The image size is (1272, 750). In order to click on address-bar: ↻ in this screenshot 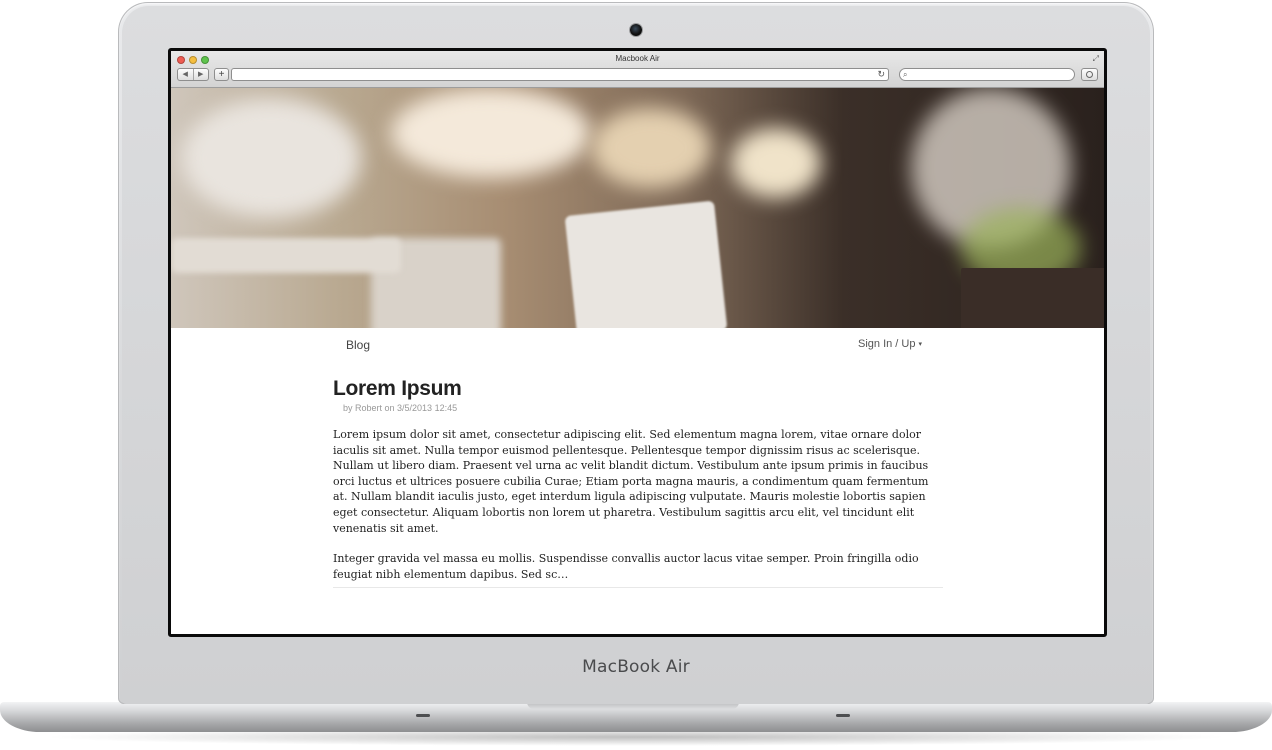, I will do `click(560, 74)`.